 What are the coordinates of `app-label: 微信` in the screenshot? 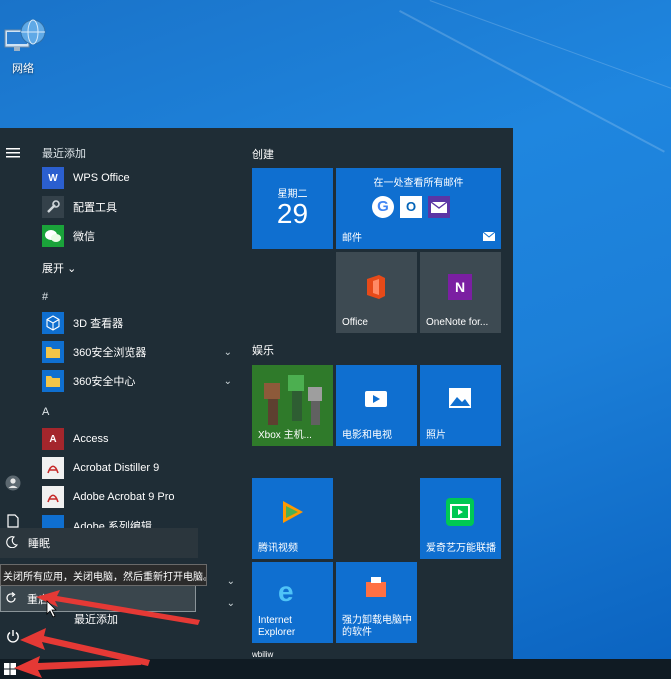 It's located at (84, 237).